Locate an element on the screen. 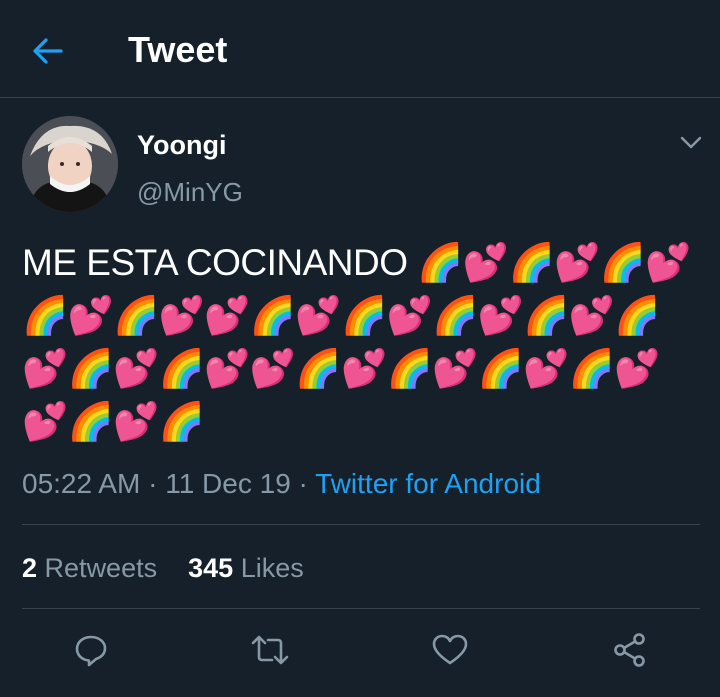 This screenshot has width=720, height=697. retweet-icon is located at coordinates (270, 650).